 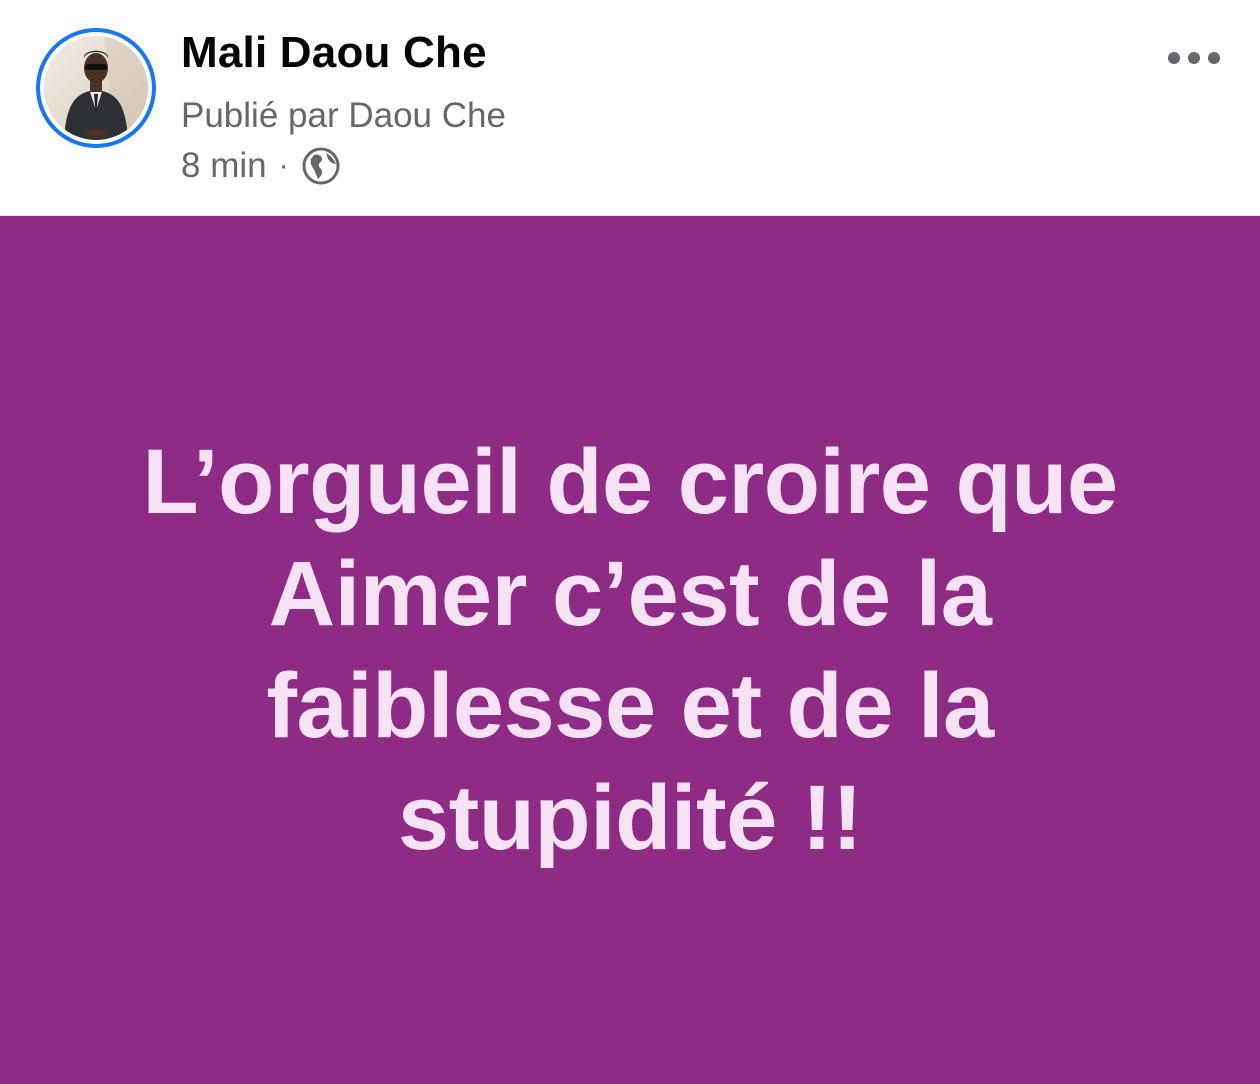 I want to click on post-meta: 8 min ·, so click(x=261, y=166).